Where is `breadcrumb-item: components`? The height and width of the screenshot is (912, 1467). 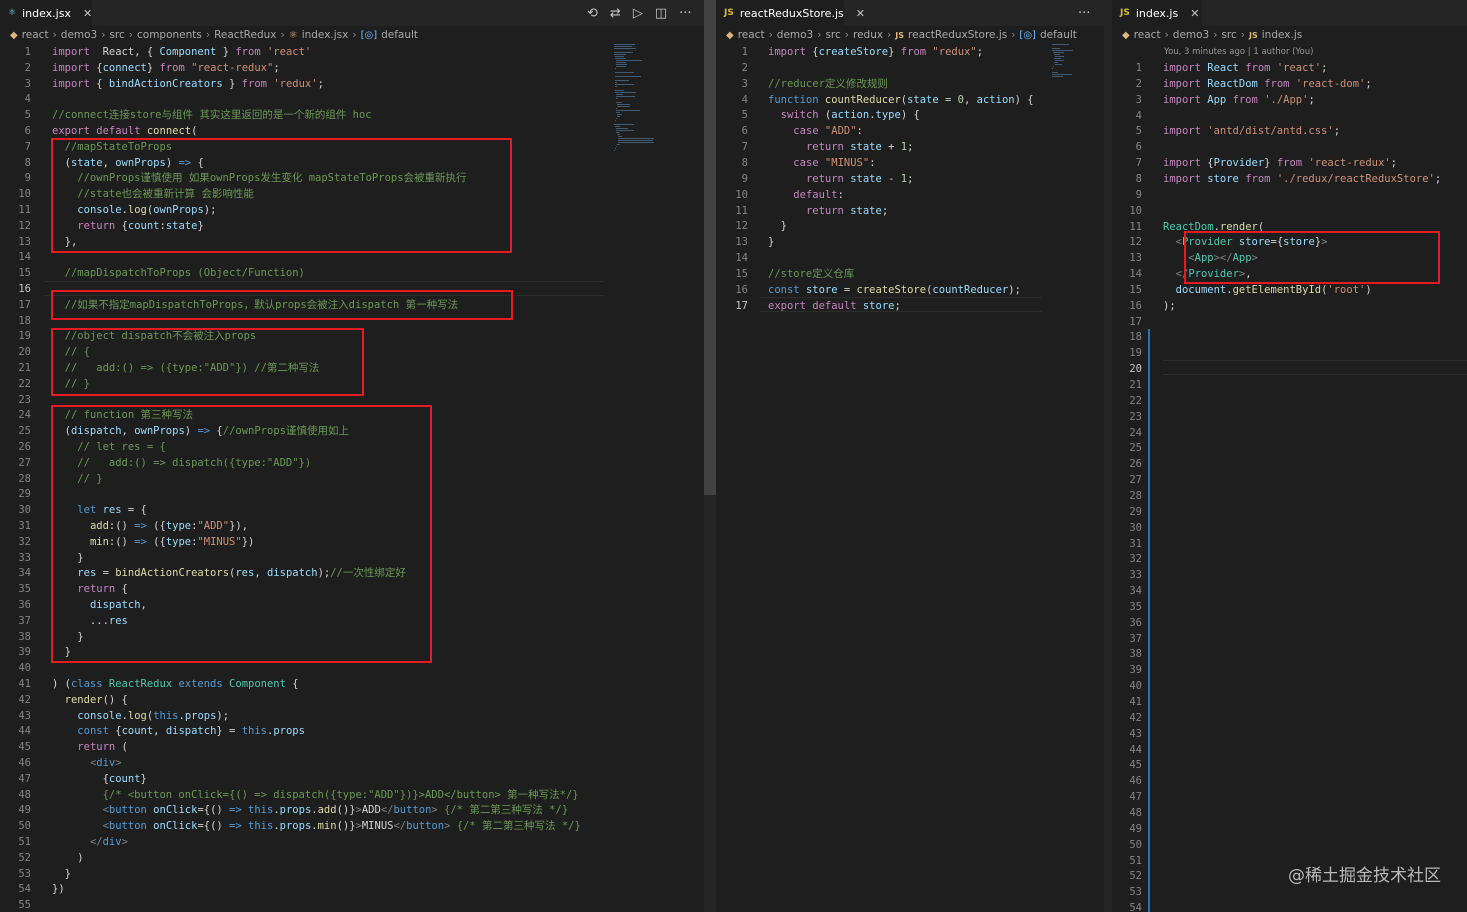
breadcrumb-item: components is located at coordinates (169, 35).